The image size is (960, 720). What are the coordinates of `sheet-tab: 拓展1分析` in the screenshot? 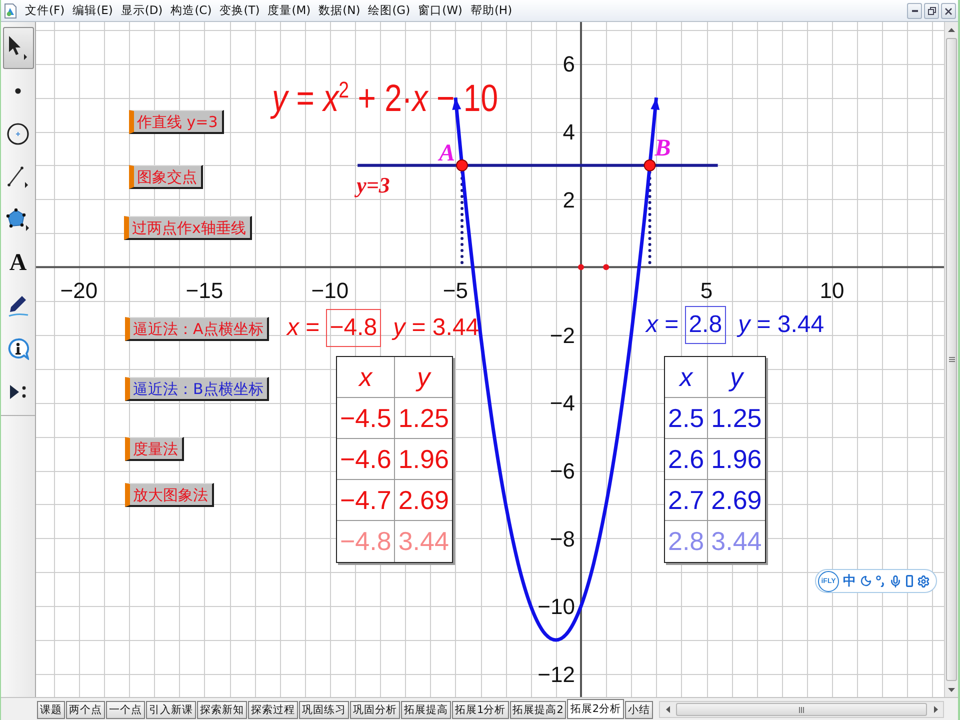 It's located at (480, 710).